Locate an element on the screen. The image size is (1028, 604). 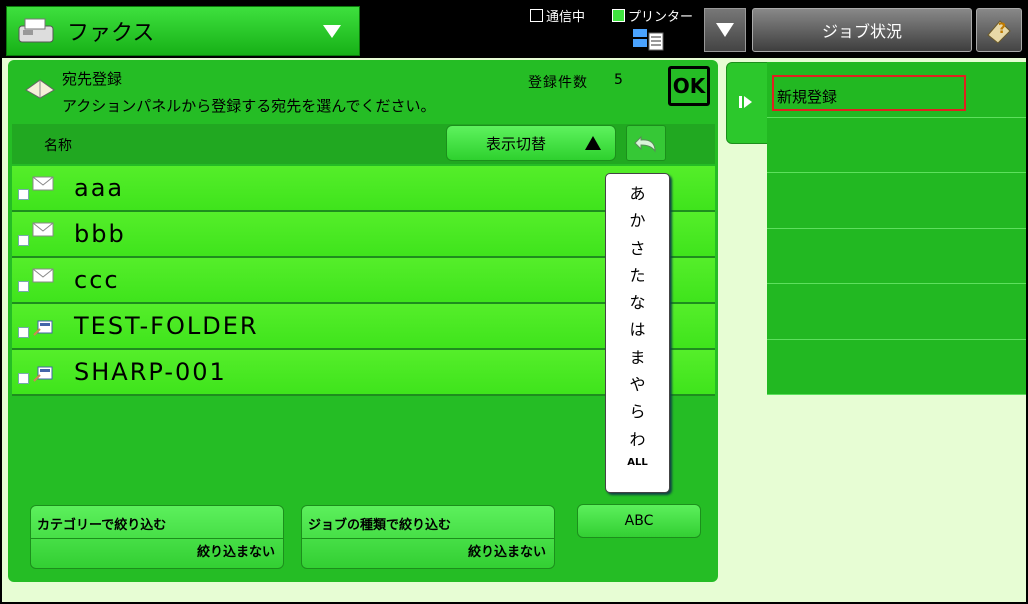
index-wa: わ is located at coordinates (637, 439).